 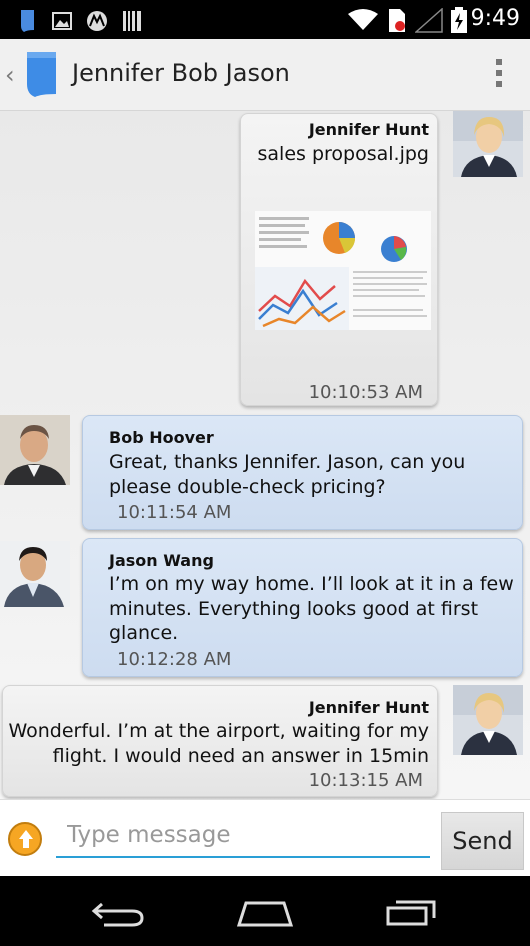 I want to click on avatar-jason-wang, so click(x=35, y=576).